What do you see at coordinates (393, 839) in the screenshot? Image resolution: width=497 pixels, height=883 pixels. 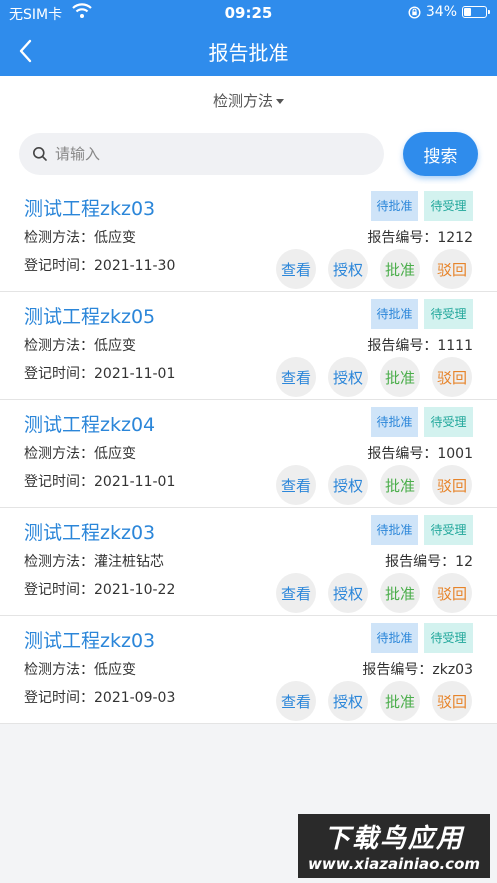 I see `watermark-title: 下载鸟应用` at bounding box center [393, 839].